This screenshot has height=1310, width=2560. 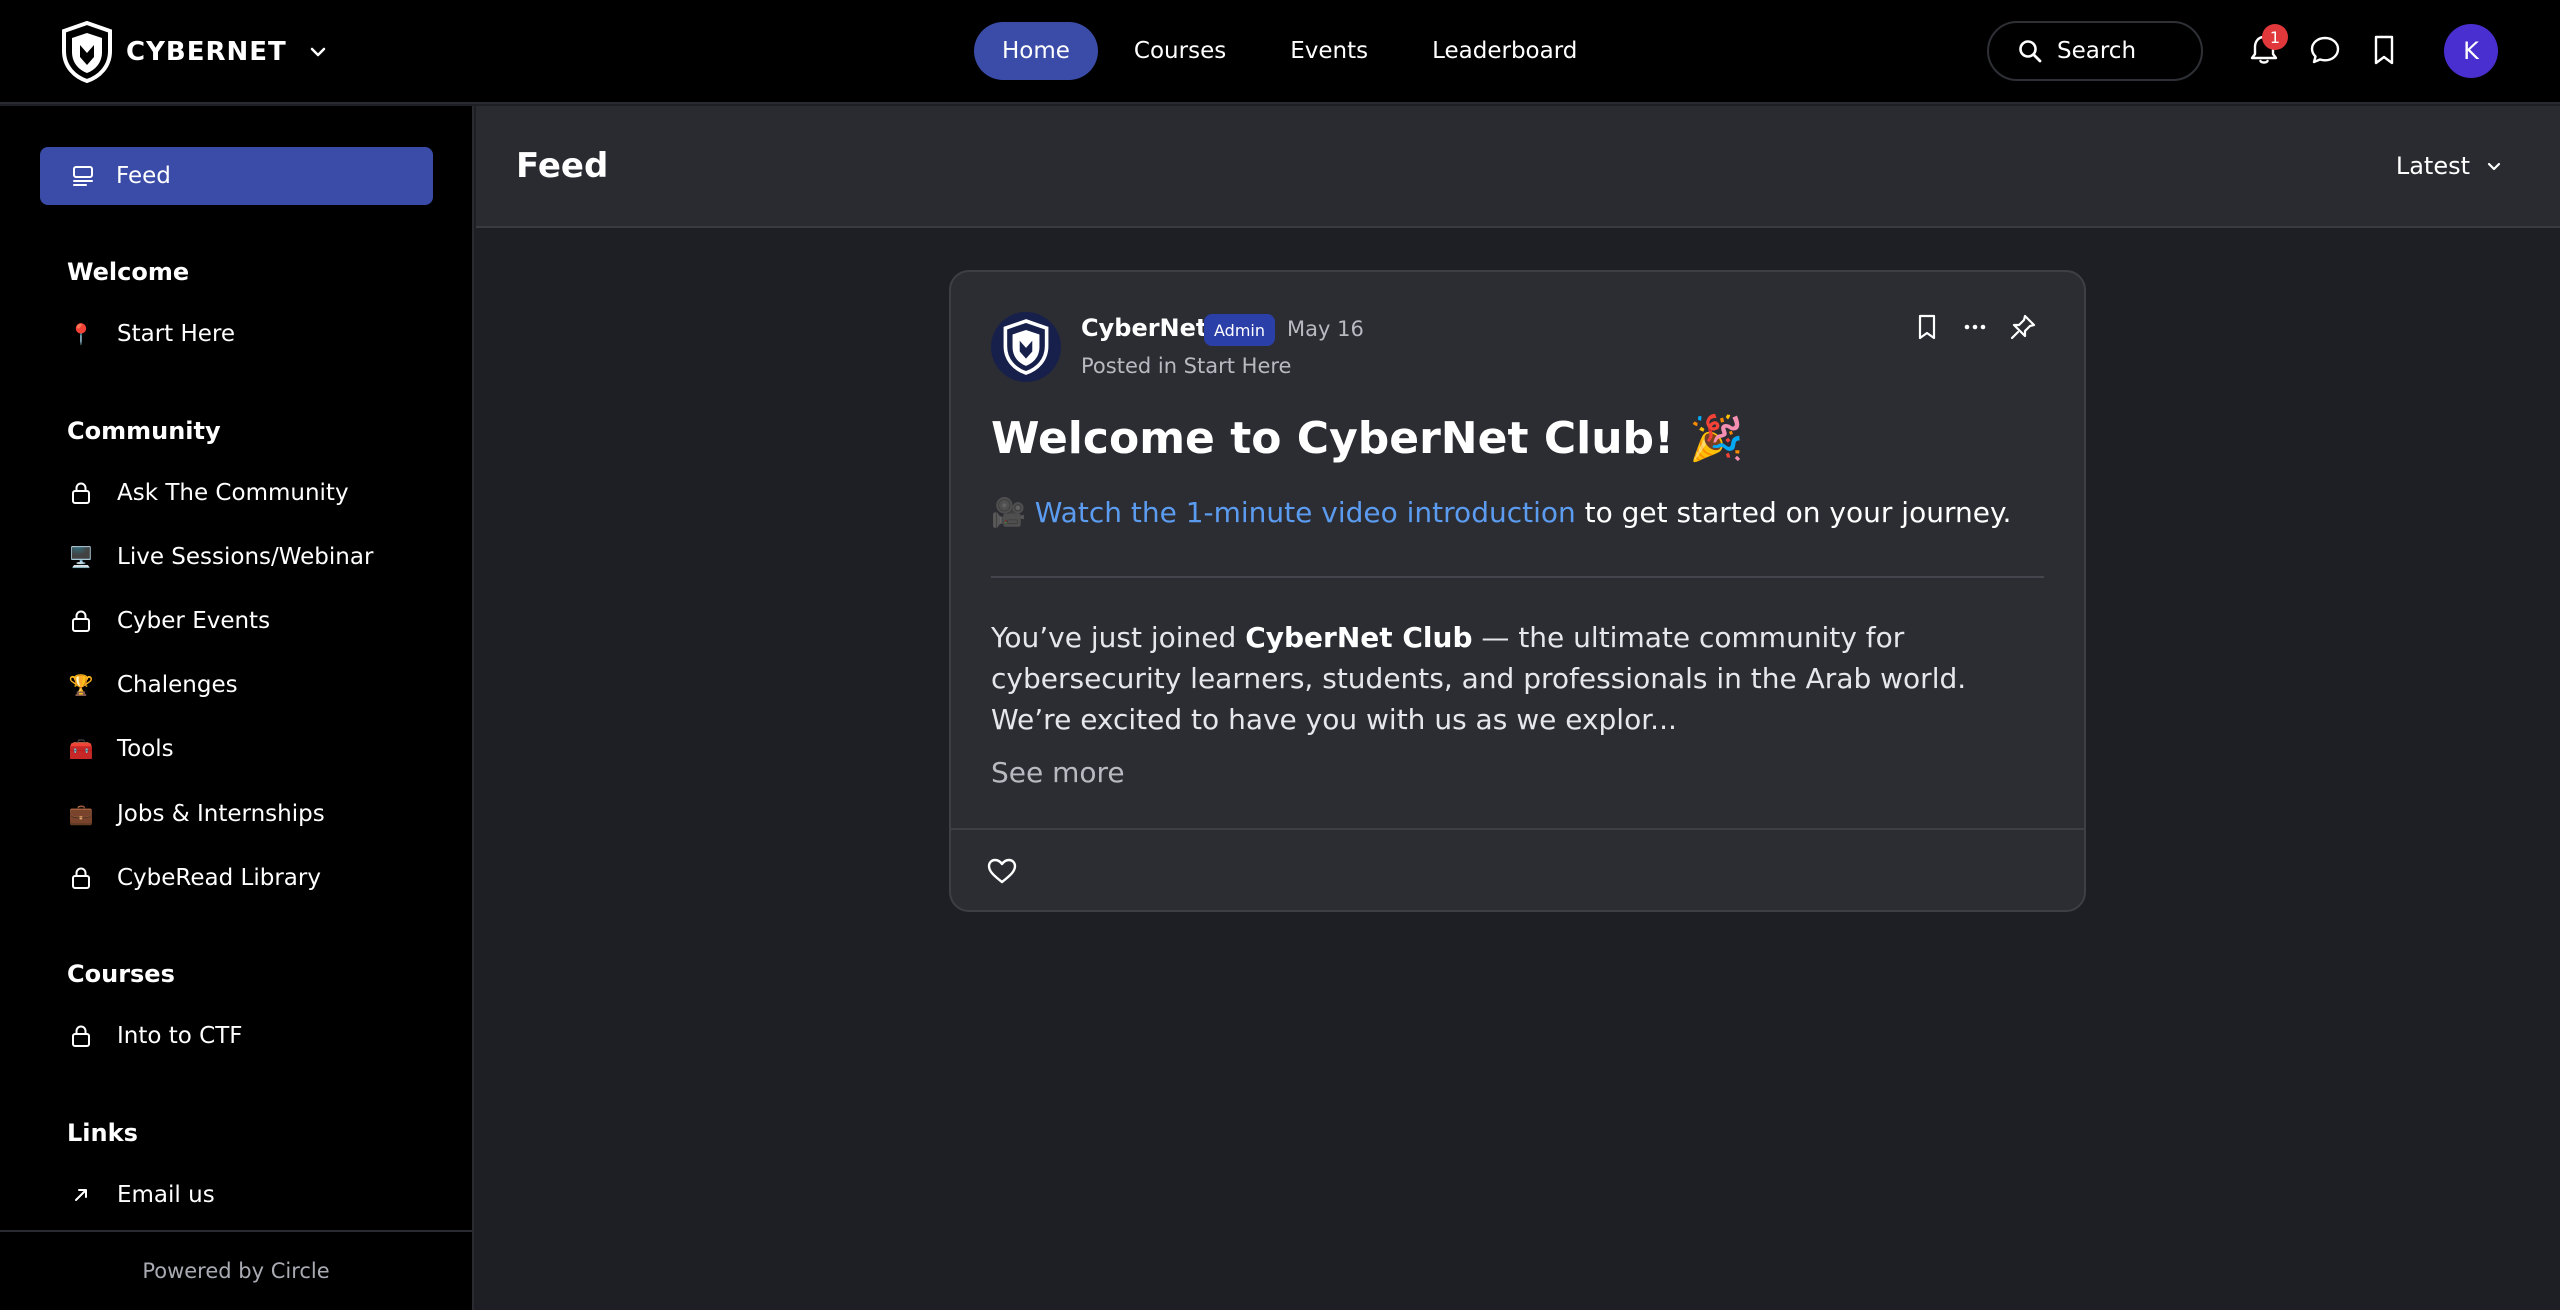 I want to click on sidebar-item-cyberead-library: CybeRead Library, so click(x=194, y=878).